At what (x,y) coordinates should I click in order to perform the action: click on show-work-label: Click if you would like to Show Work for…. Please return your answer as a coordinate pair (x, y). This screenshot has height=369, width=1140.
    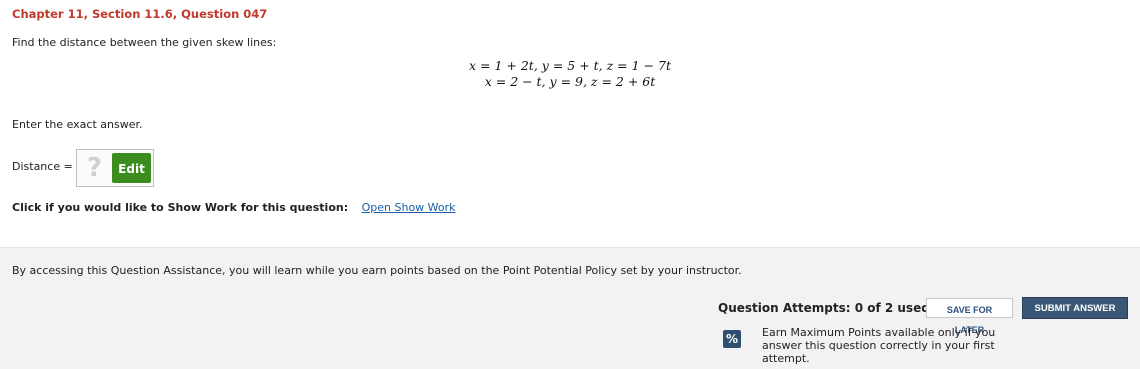
    Looking at the image, I should click on (180, 207).